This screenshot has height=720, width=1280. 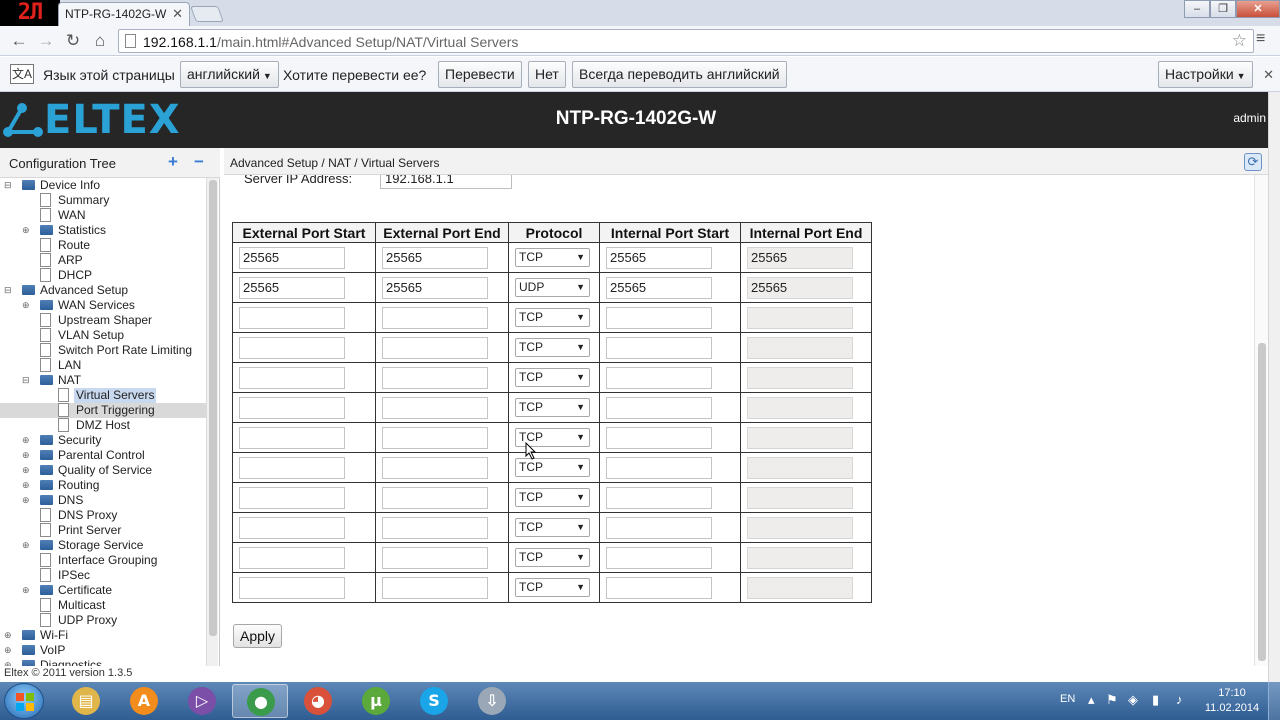 What do you see at coordinates (1249, 118) in the screenshot?
I see `user-name: admin` at bounding box center [1249, 118].